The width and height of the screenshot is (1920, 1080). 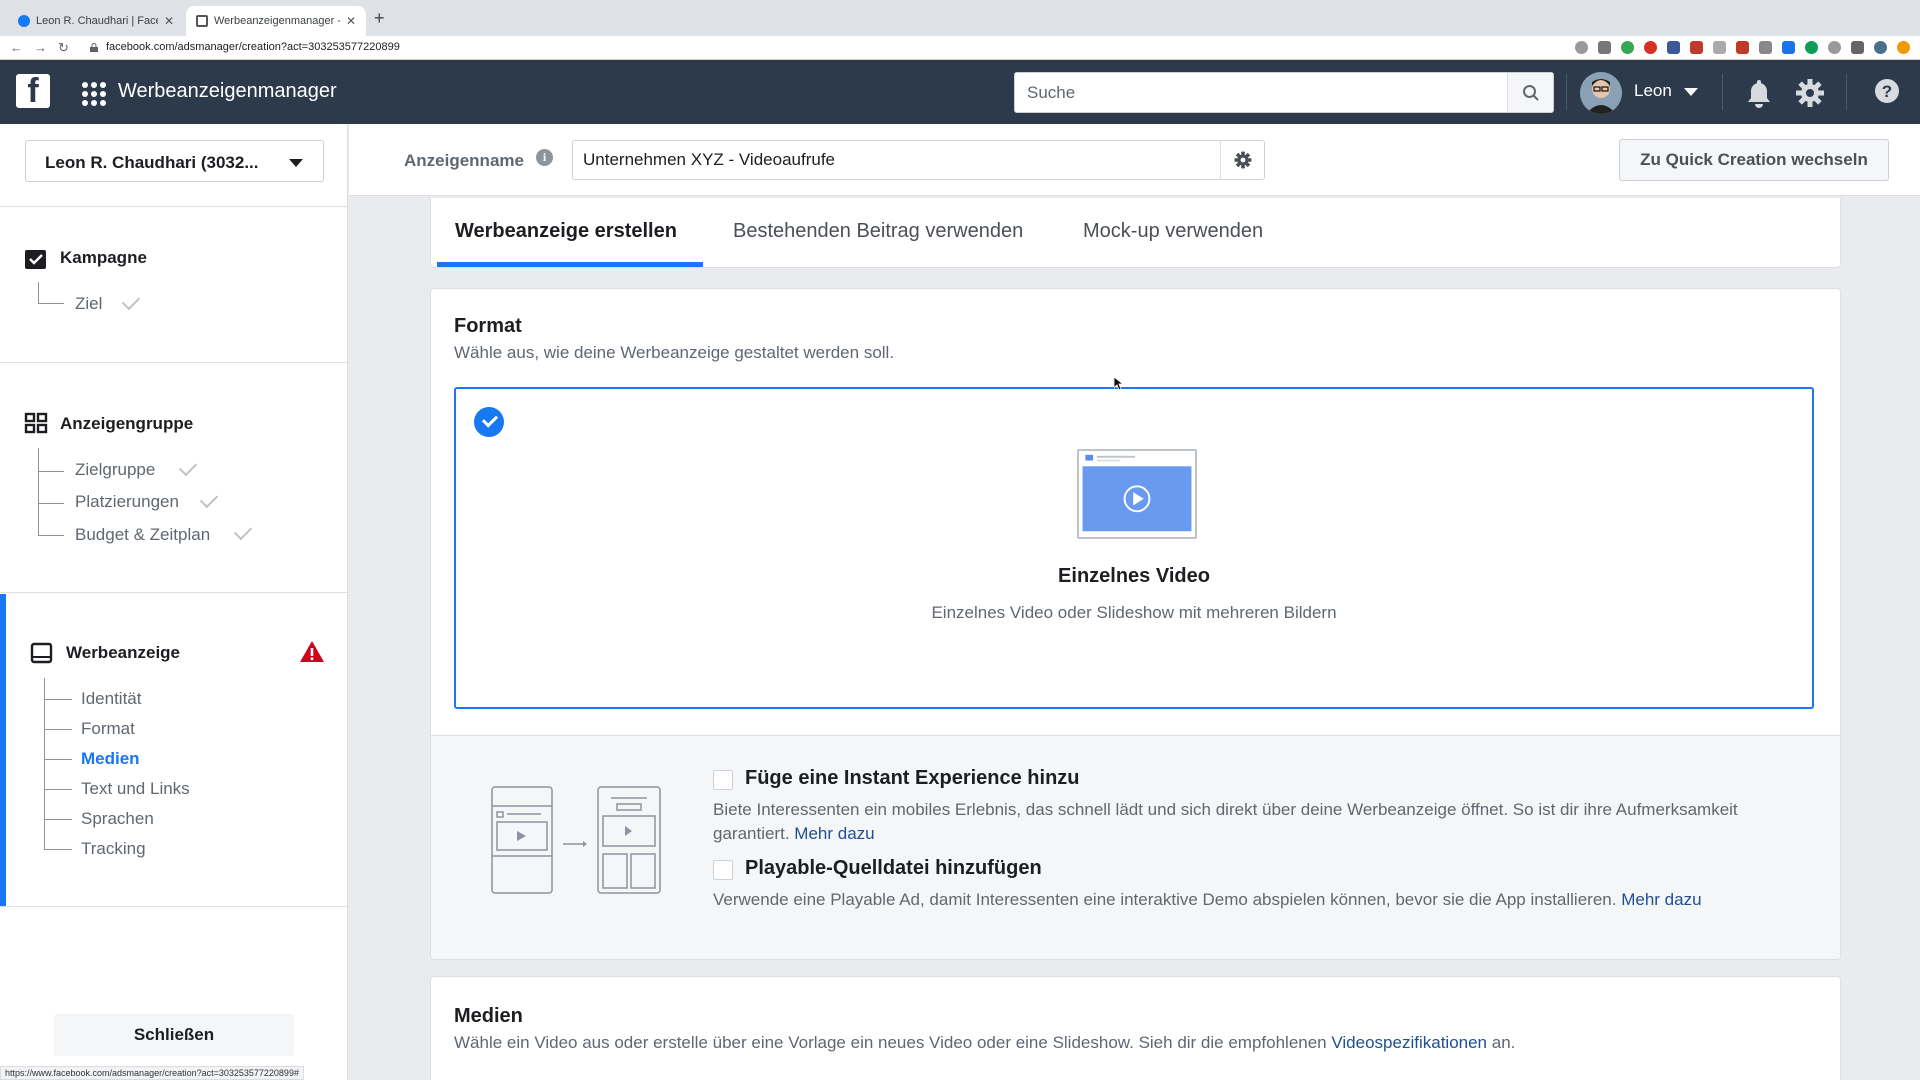 I want to click on ad-name-field, so click(x=918, y=160).